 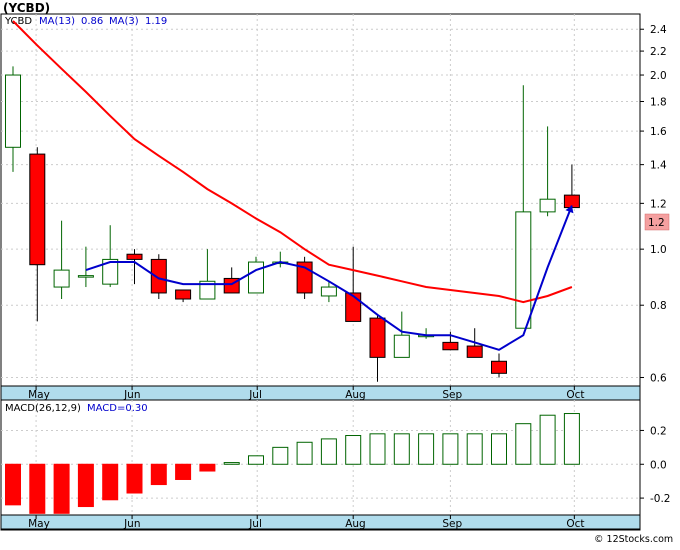 What do you see at coordinates (575, 524) in the screenshot?
I see `macd-month-label: Oct` at bounding box center [575, 524].